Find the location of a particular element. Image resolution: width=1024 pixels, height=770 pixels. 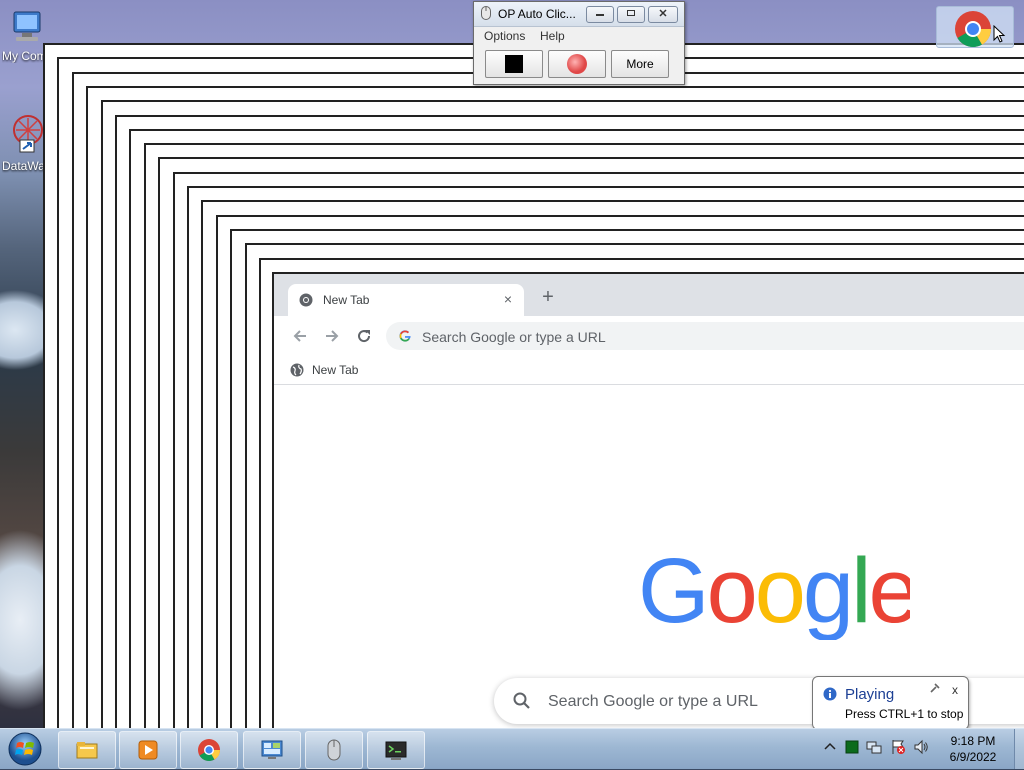

start-button is located at coordinates (25, 749).